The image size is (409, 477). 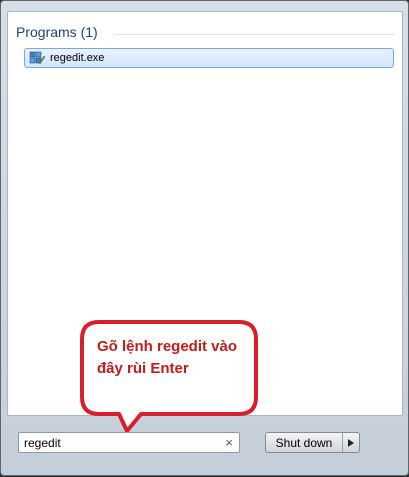 I want to click on annotation-callout: Gõ lệnh regedit vào đây rùi Enter, so click(x=169, y=377).